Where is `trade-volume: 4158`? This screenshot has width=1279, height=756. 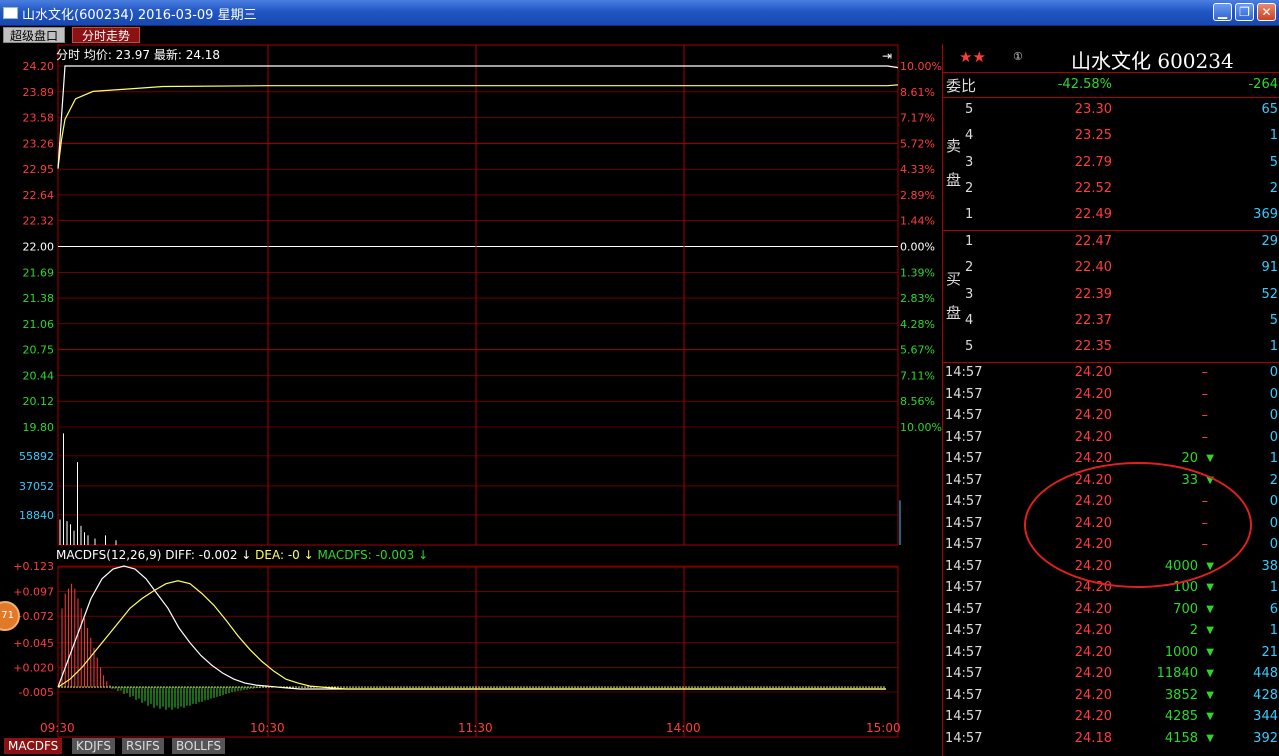
trade-volume: 4158 is located at coordinates (1181, 738).